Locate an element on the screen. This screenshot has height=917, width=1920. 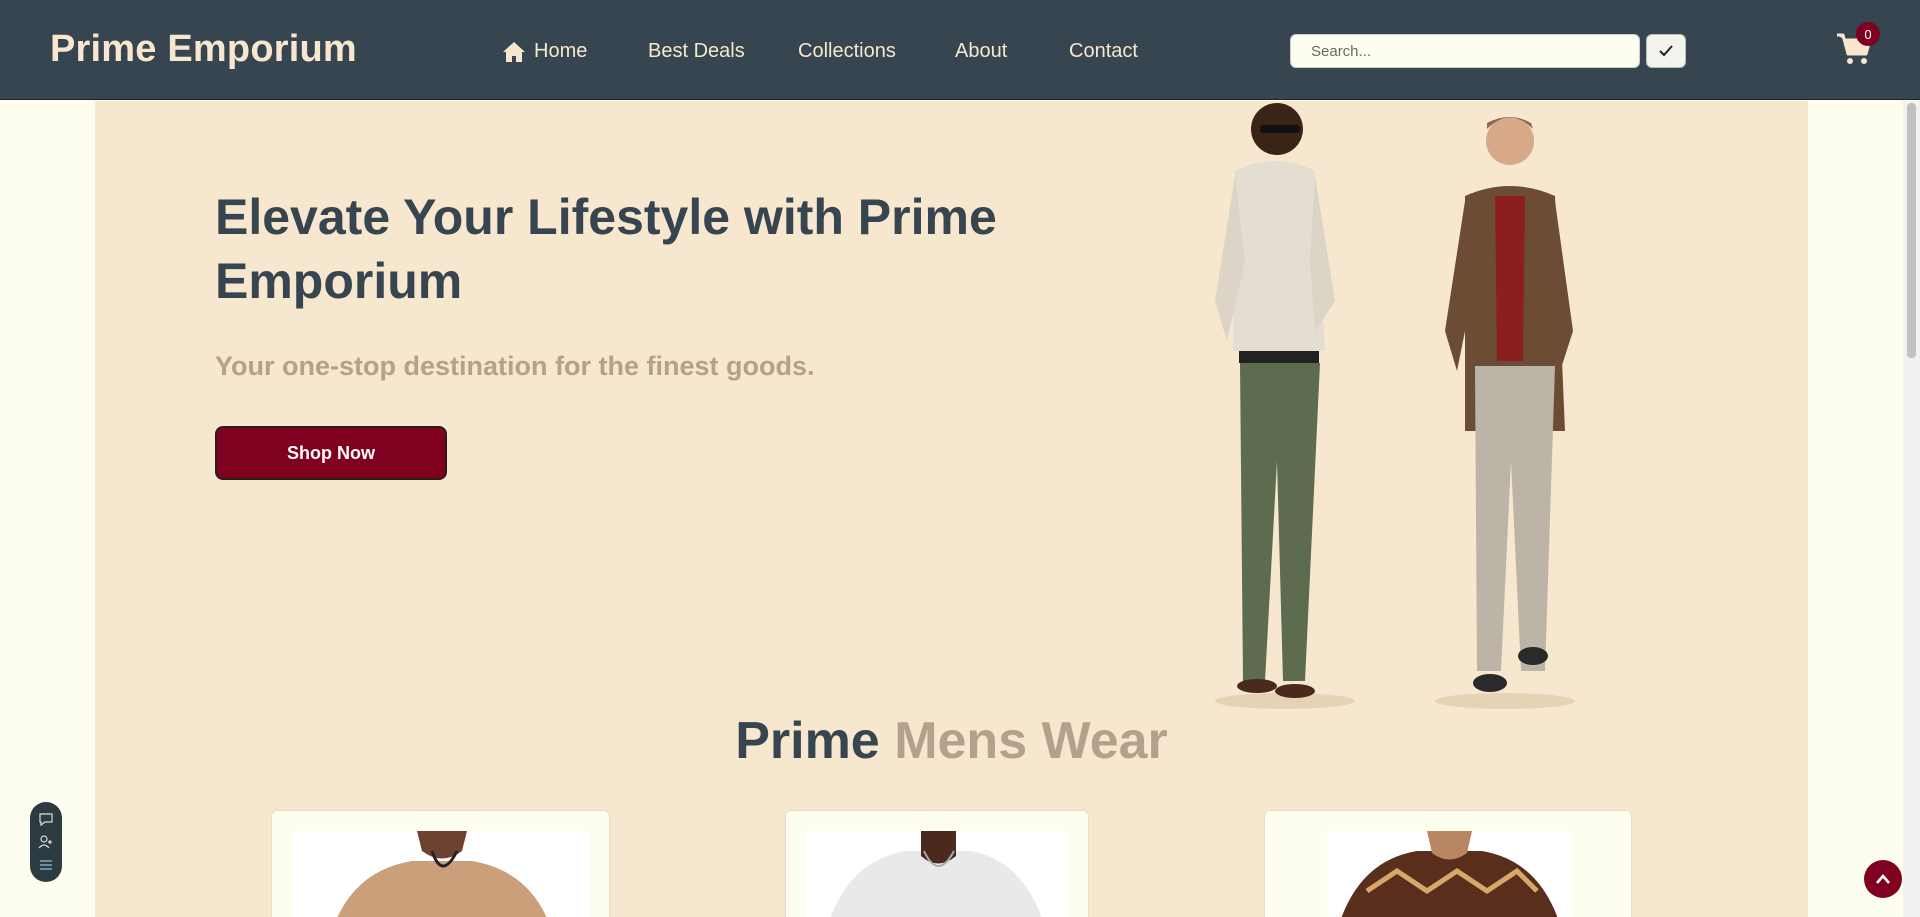
scrollbar-thumb is located at coordinates (1911, 230).